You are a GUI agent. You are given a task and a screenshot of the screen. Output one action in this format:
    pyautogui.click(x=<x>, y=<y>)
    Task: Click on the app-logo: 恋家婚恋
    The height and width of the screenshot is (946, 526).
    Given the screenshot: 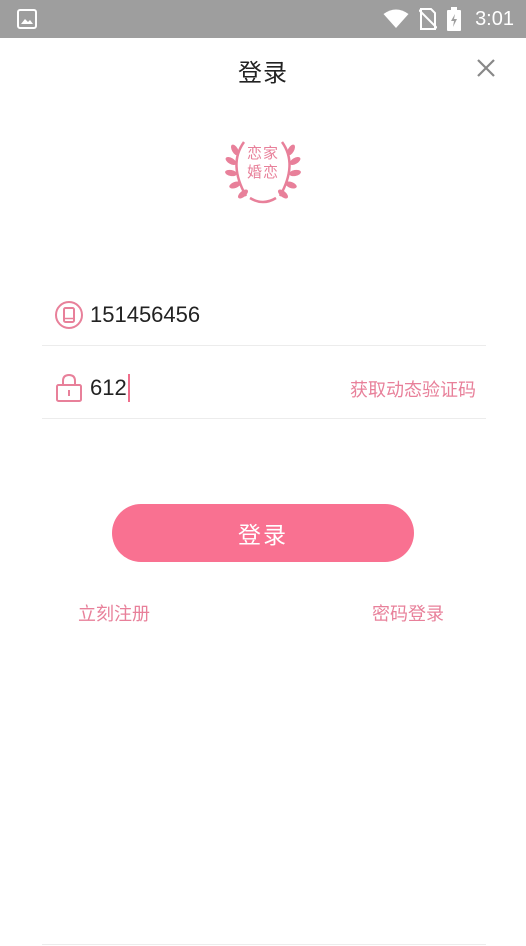 What is the action you would take?
    pyautogui.click(x=263, y=171)
    